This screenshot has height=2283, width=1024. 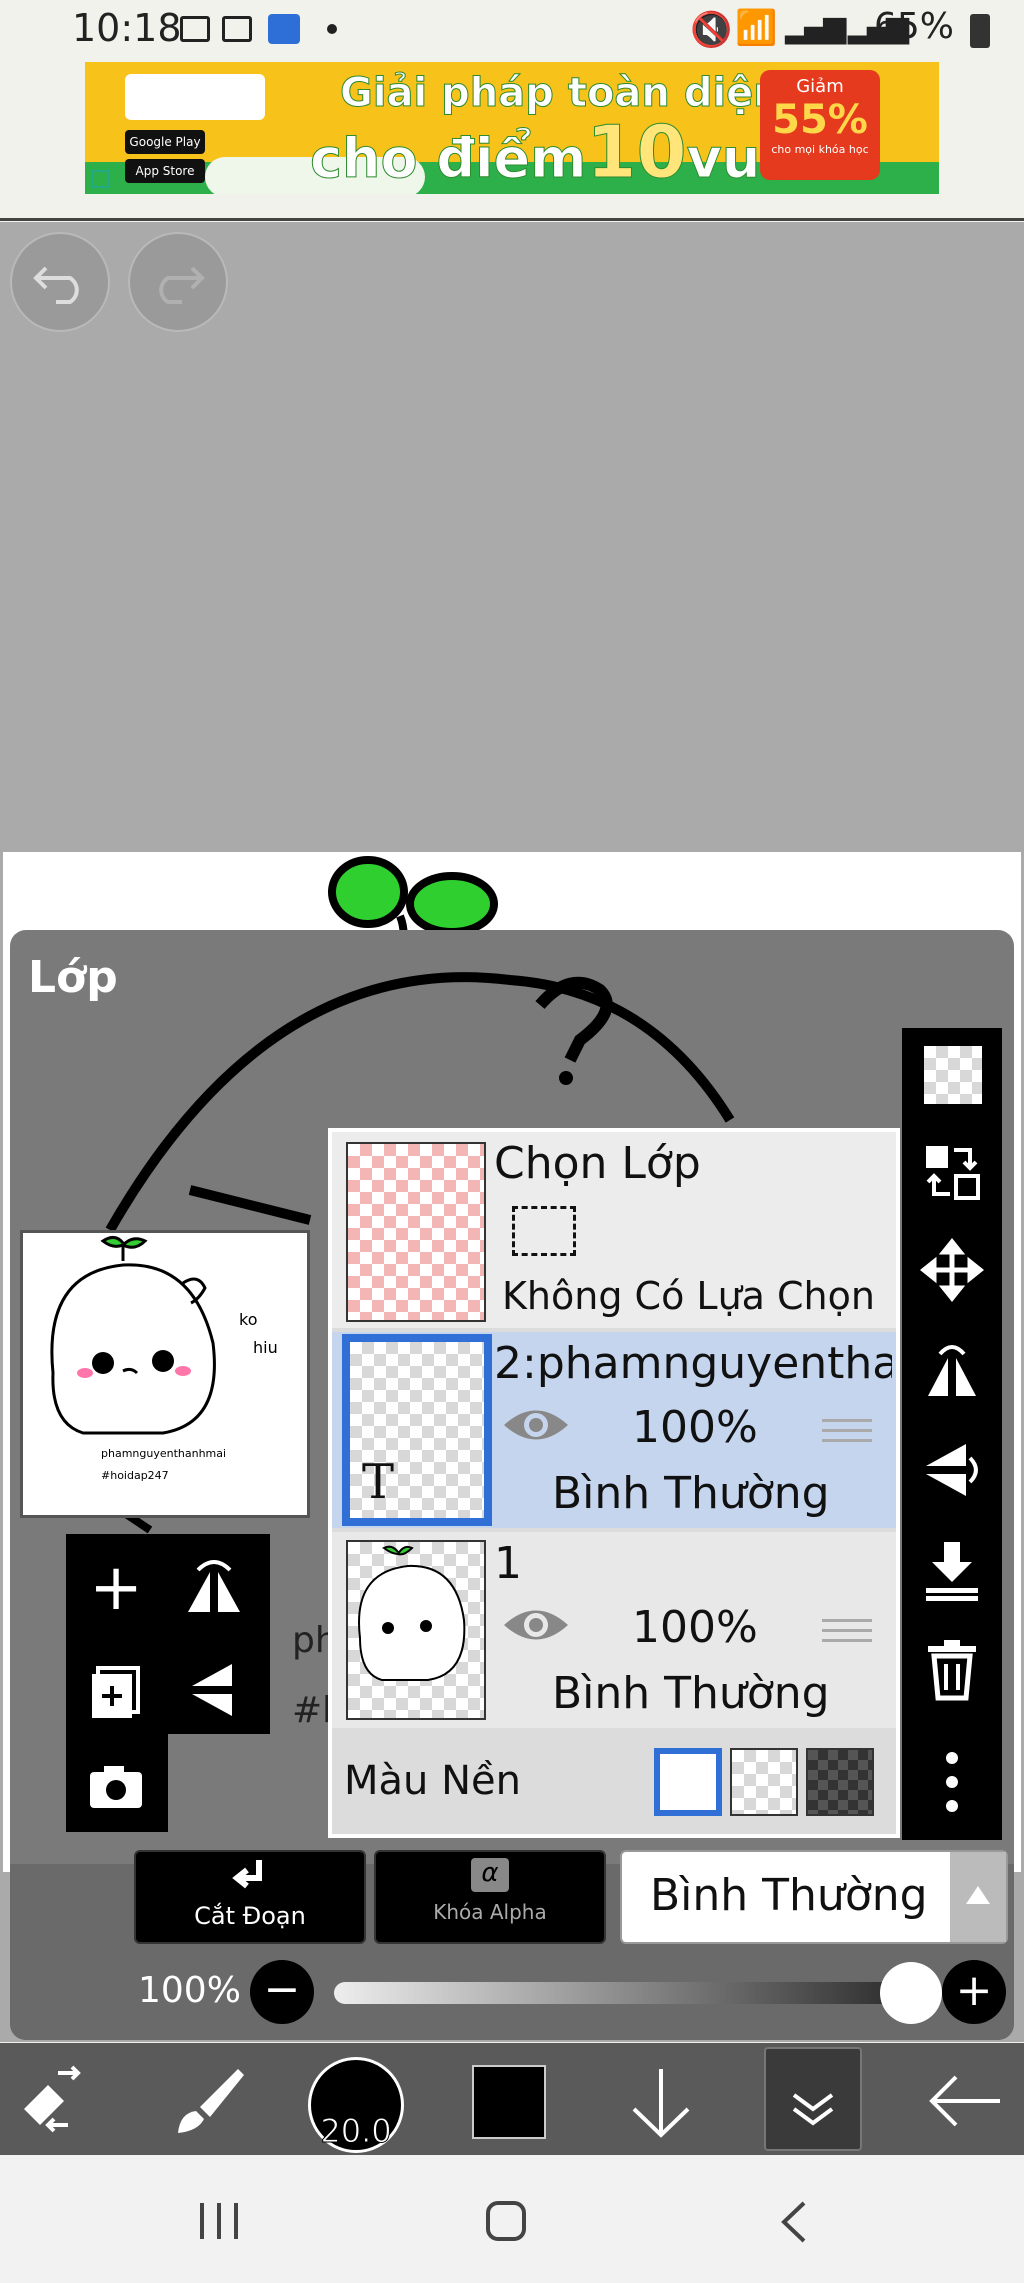 I want to click on mute-icon: 🔇, so click(x=711, y=30).